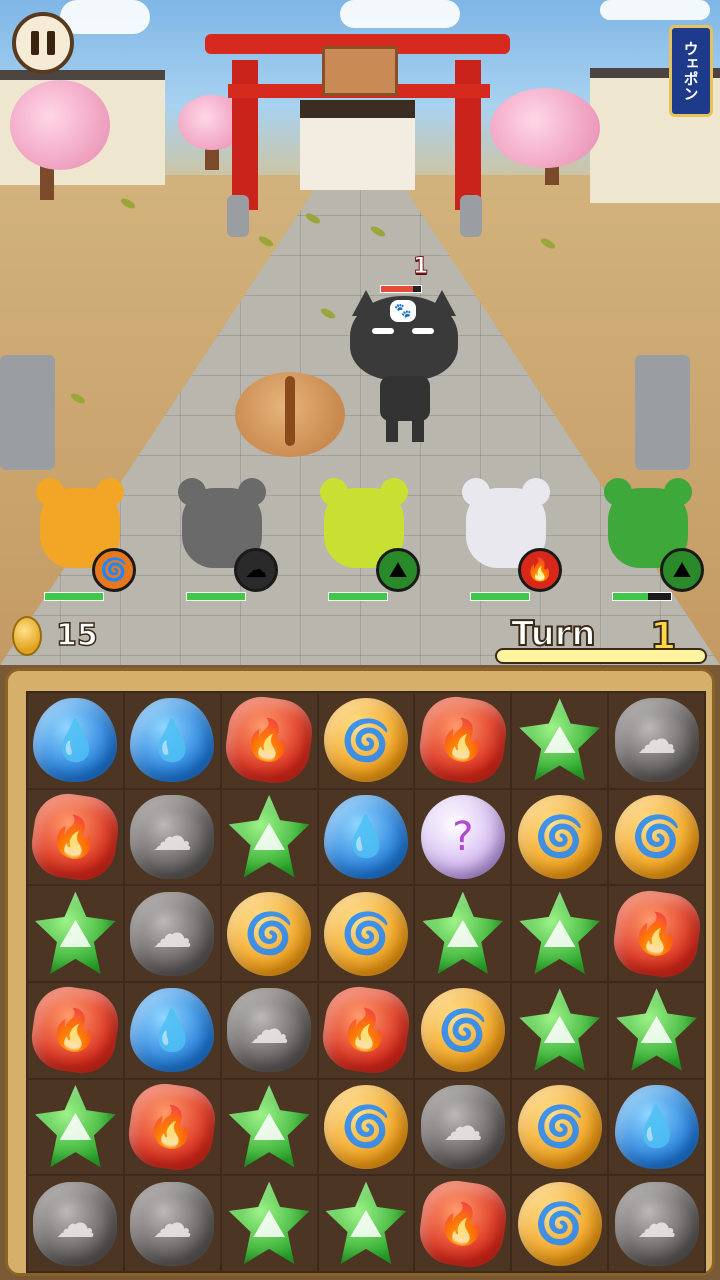 The image size is (720, 1280). What do you see at coordinates (647, 539) in the screenshot?
I see `ally-kappa: ⛰` at bounding box center [647, 539].